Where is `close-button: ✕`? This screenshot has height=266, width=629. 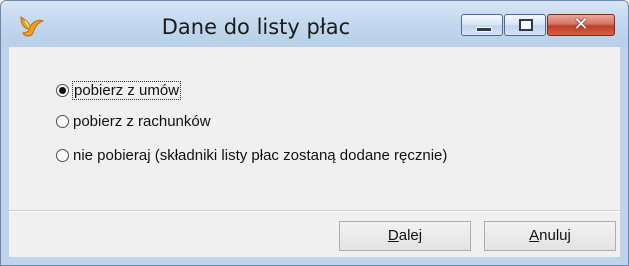 close-button: ✕ is located at coordinates (581, 25).